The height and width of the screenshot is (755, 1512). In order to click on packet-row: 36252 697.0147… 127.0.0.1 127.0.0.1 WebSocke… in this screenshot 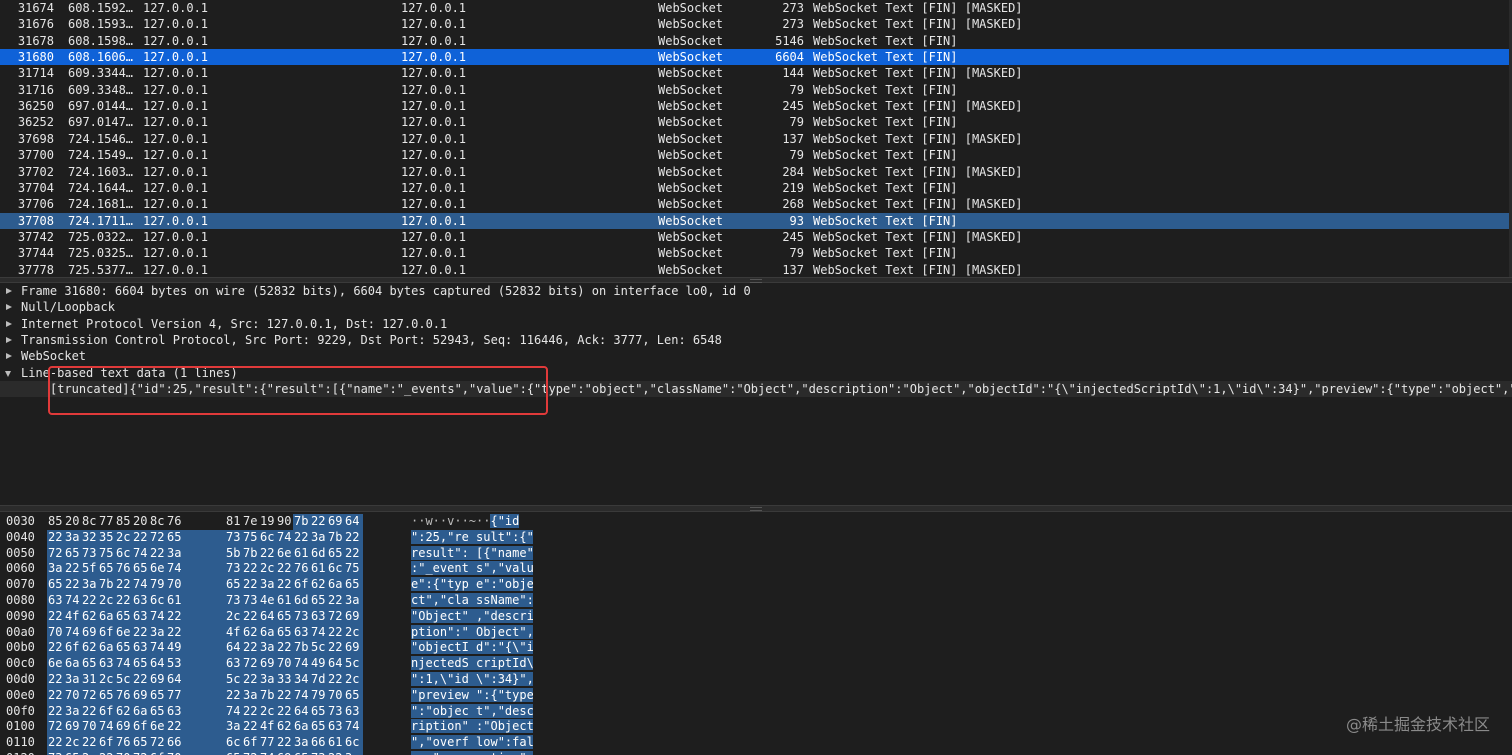, I will do `click(754, 122)`.